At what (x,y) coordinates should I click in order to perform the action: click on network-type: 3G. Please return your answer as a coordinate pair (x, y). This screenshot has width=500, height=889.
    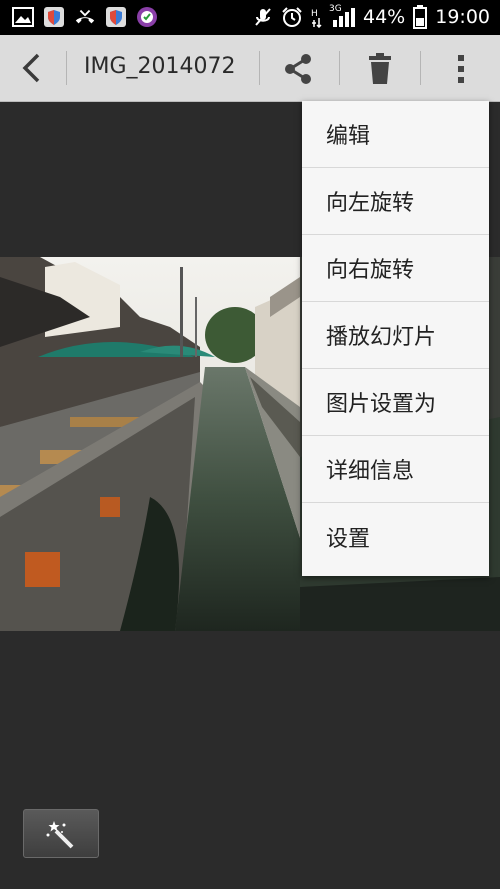
    Looking at the image, I should click on (335, 9).